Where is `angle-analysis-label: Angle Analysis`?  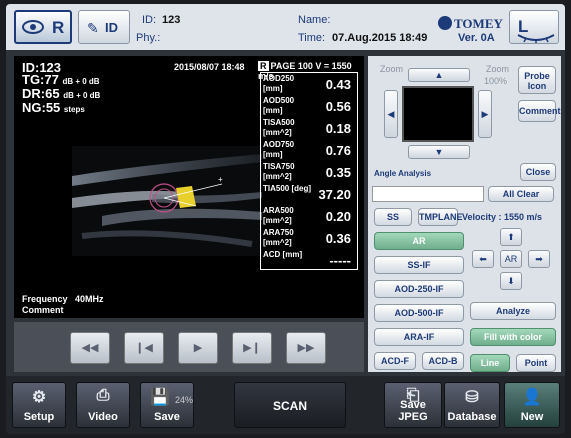
angle-analysis-label: Angle Analysis is located at coordinates (403, 173).